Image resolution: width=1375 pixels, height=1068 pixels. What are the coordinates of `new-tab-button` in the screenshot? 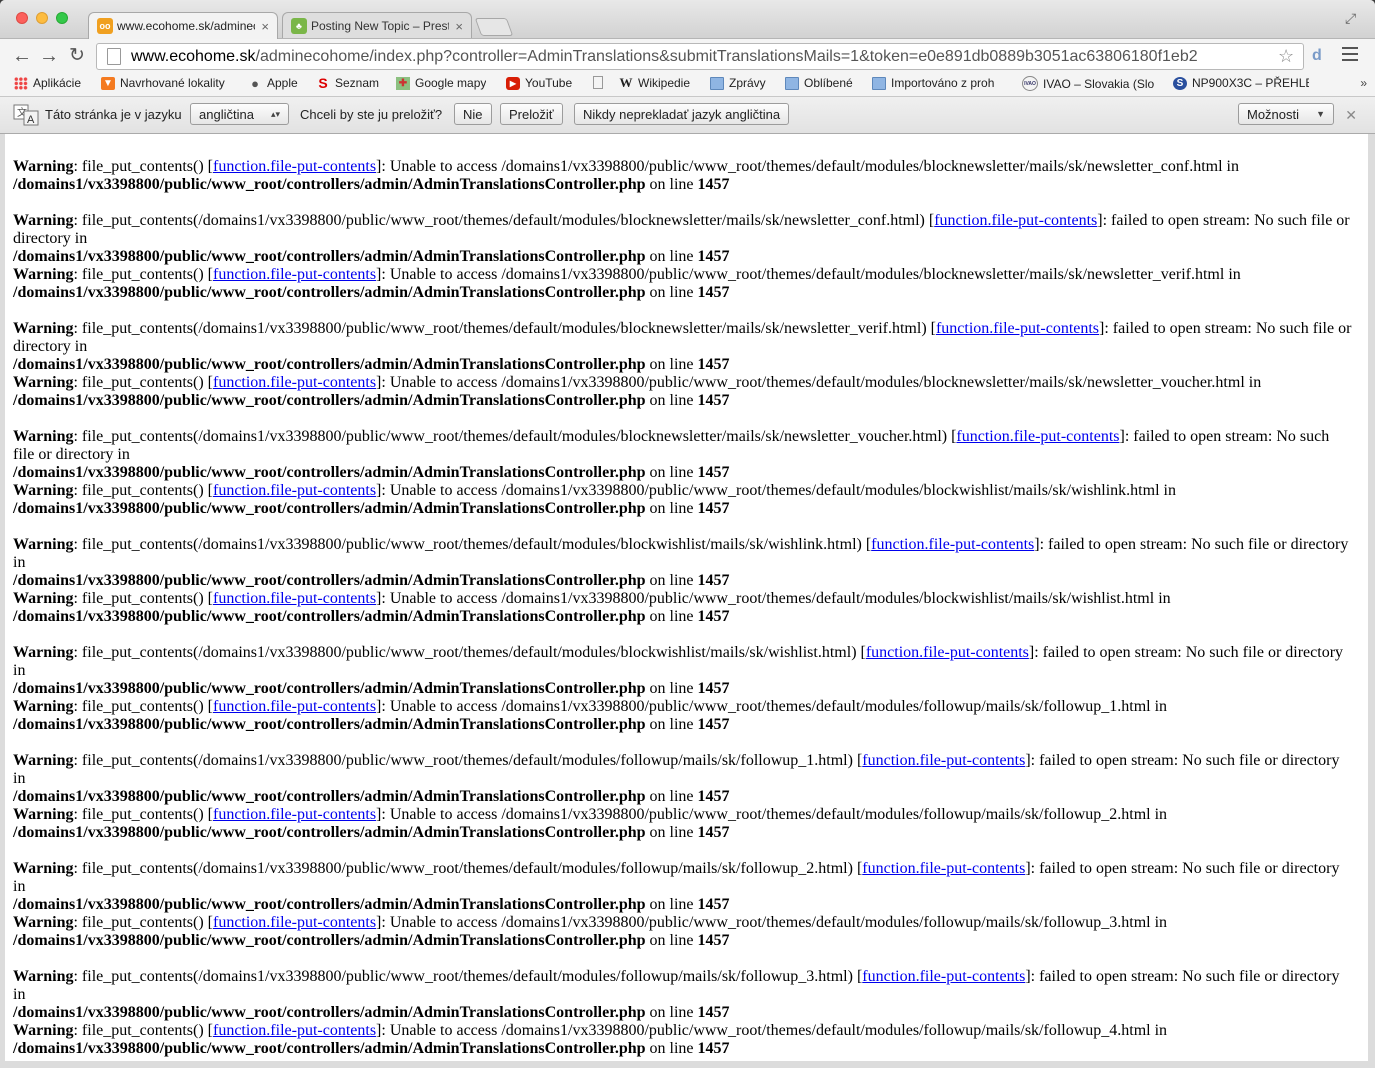 It's located at (494, 27).